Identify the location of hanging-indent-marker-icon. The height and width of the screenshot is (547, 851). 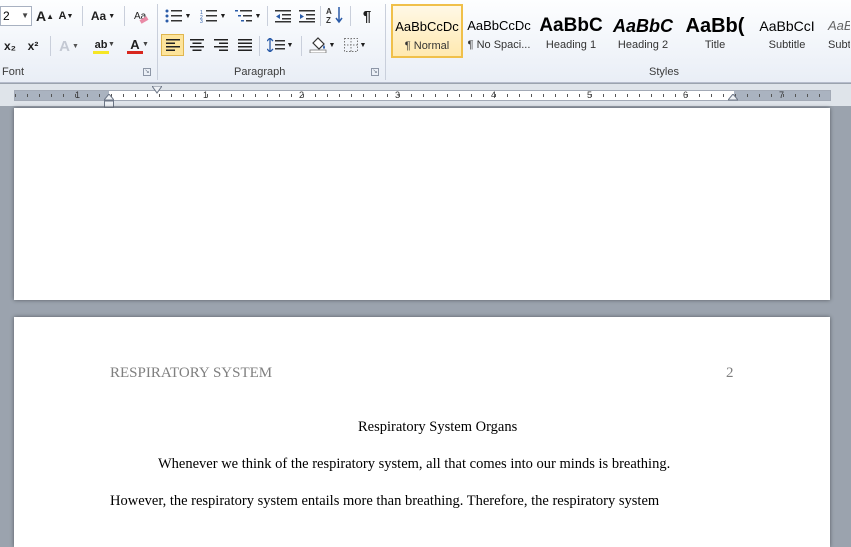
(109, 101).